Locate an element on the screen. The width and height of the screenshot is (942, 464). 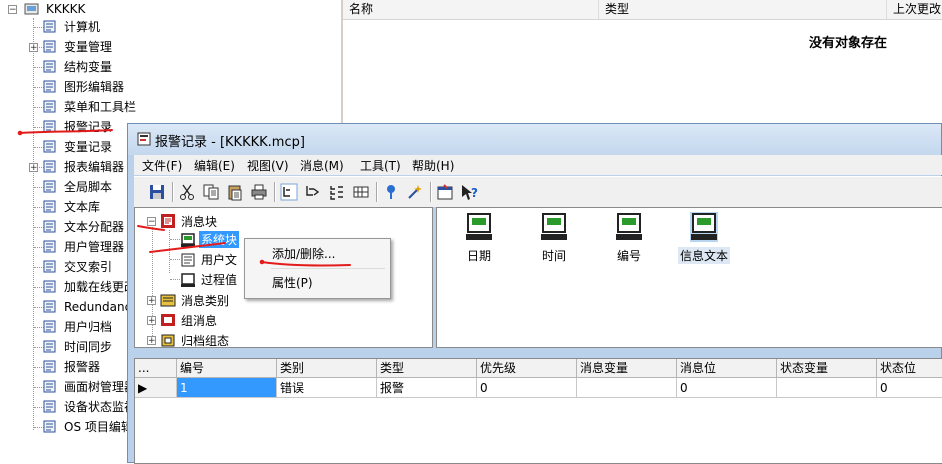
tree-item-label: 全局脚本 is located at coordinates (88, 187).